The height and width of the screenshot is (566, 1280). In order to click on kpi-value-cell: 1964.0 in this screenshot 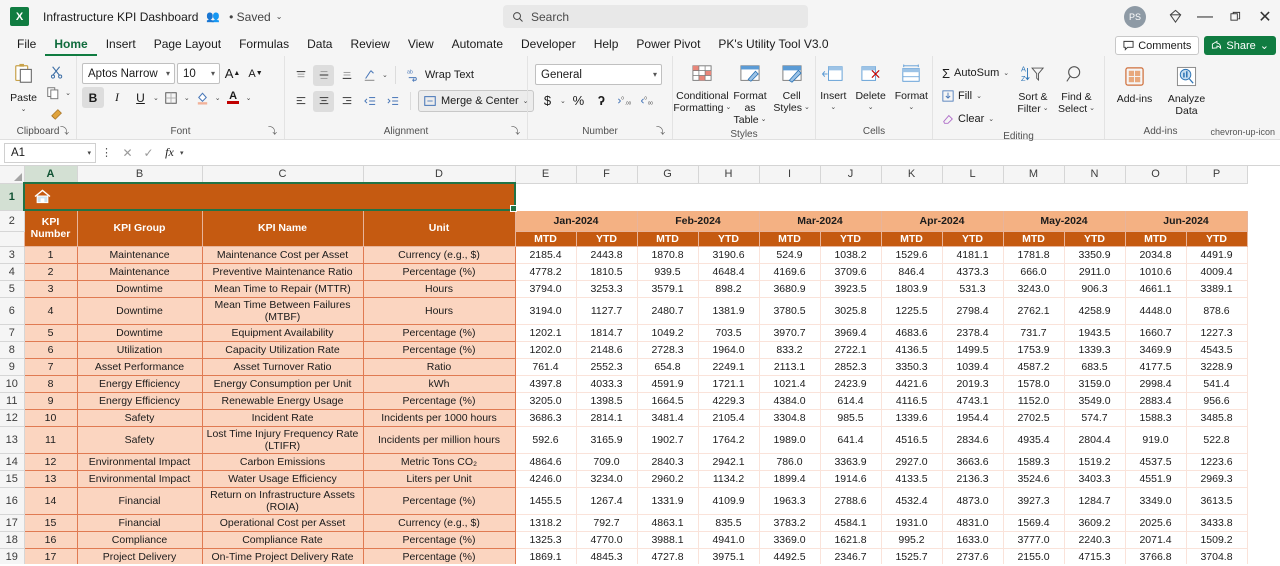, I will do `click(728, 349)`.